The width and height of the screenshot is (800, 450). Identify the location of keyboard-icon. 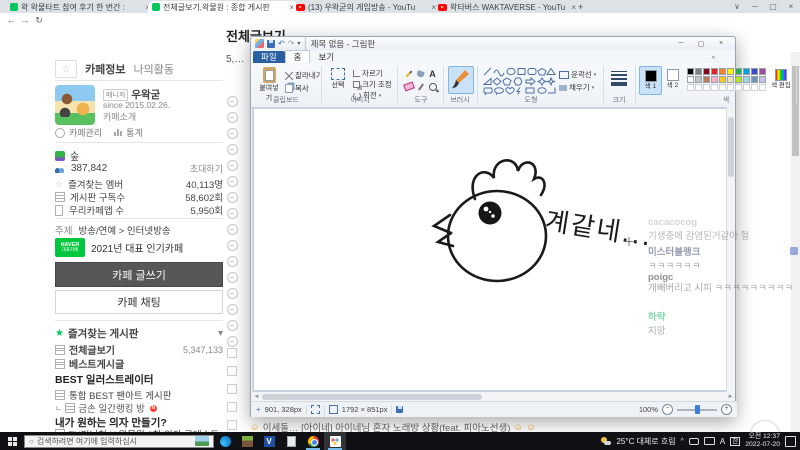
(709, 441).